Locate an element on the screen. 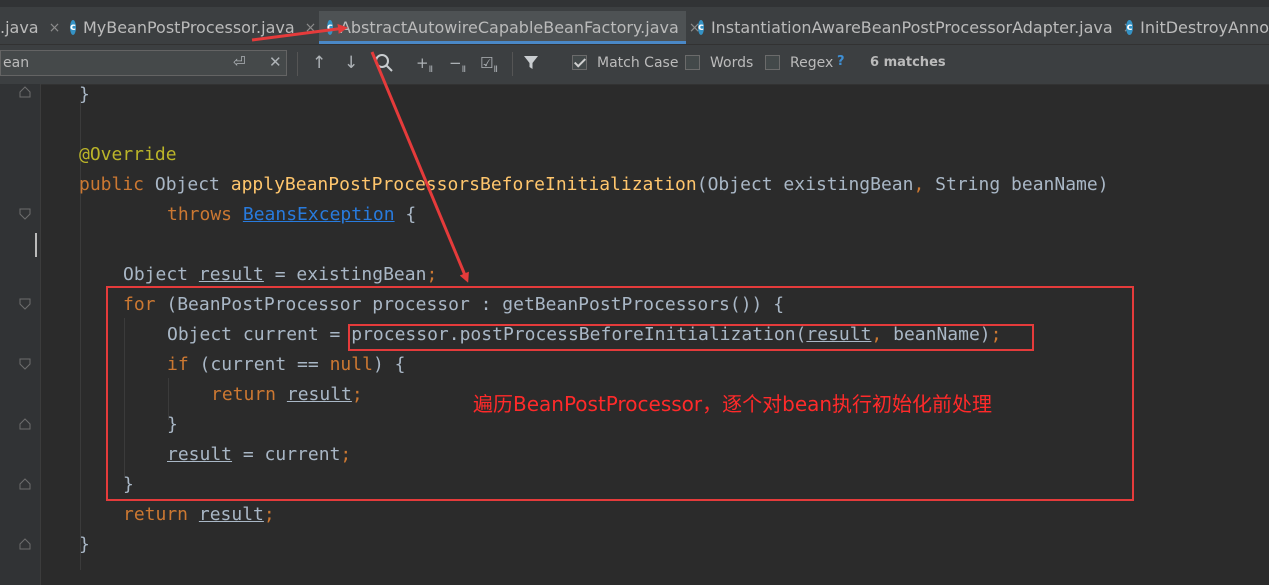  arrow-to-code is located at coordinates (419, 167).